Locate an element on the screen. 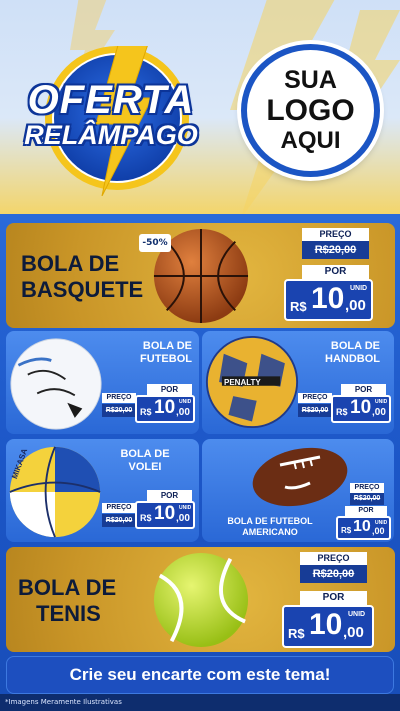 The height and width of the screenshot is (711, 400). logo-line3: AQUI is located at coordinates (310, 140).